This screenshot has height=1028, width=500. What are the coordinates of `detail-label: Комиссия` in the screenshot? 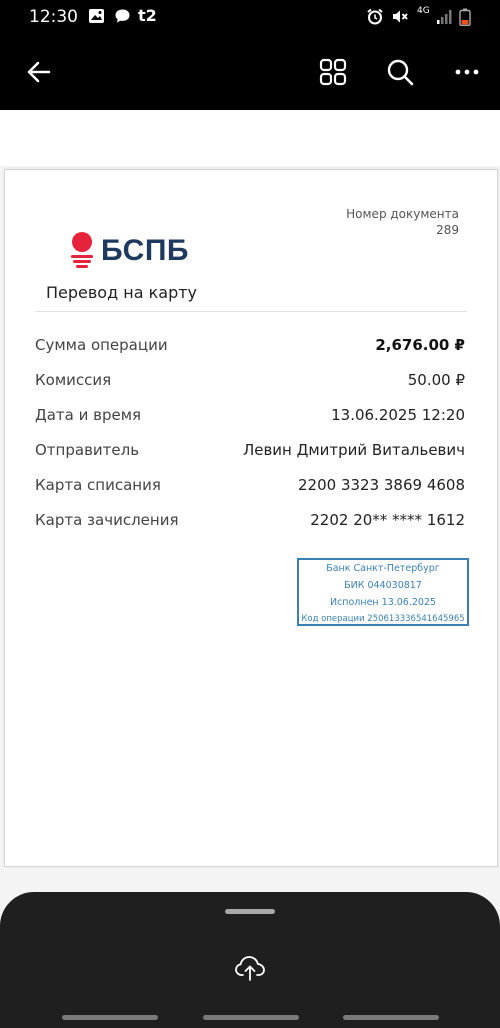 It's located at (73, 380).